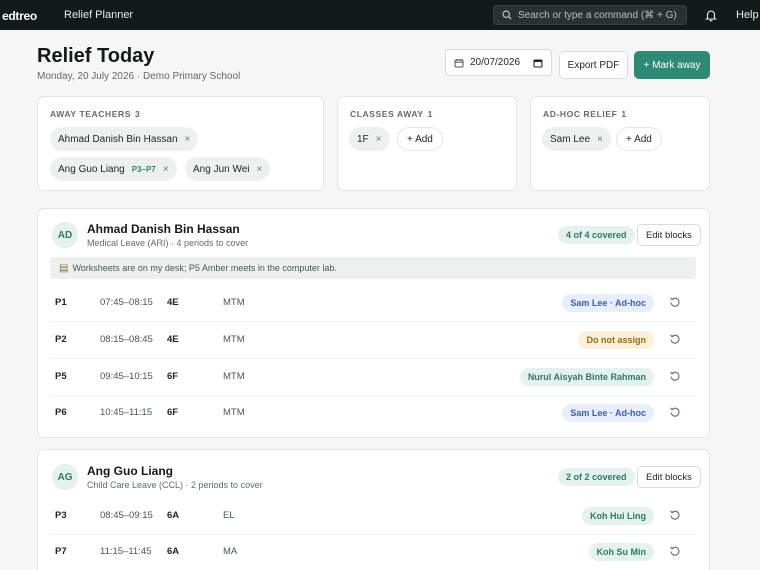  Describe the element at coordinates (143, 169) in the screenshot. I see `period-range-tag: P3–P7` at that location.